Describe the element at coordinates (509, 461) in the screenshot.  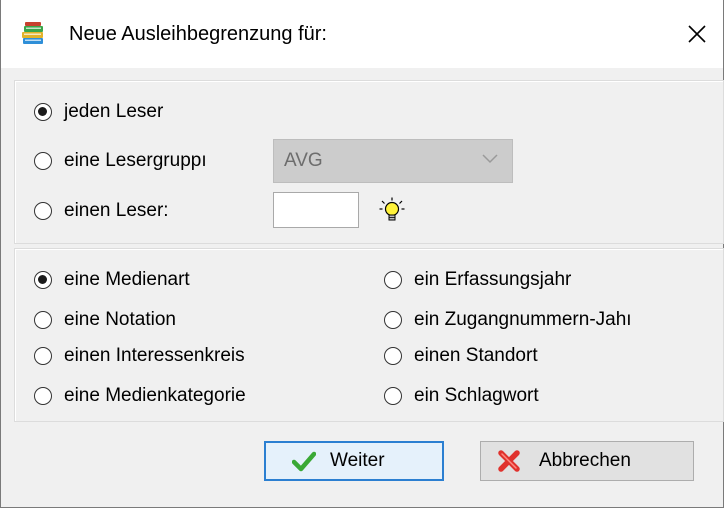
I see `red-x-icon` at that location.